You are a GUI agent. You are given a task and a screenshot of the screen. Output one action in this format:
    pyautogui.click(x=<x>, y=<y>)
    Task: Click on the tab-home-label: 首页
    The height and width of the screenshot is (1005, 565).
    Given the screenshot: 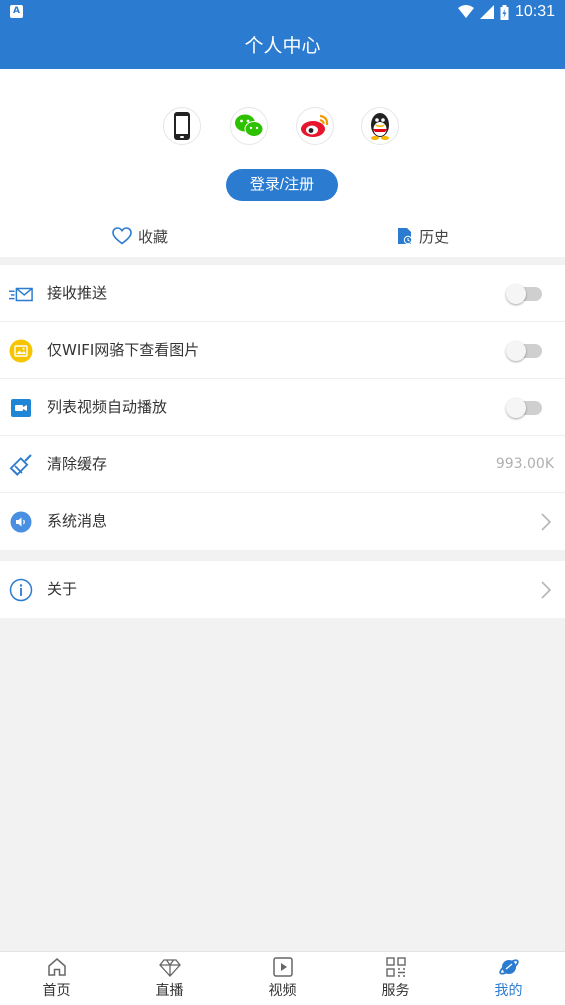 What is the action you would take?
    pyautogui.click(x=56, y=991)
    